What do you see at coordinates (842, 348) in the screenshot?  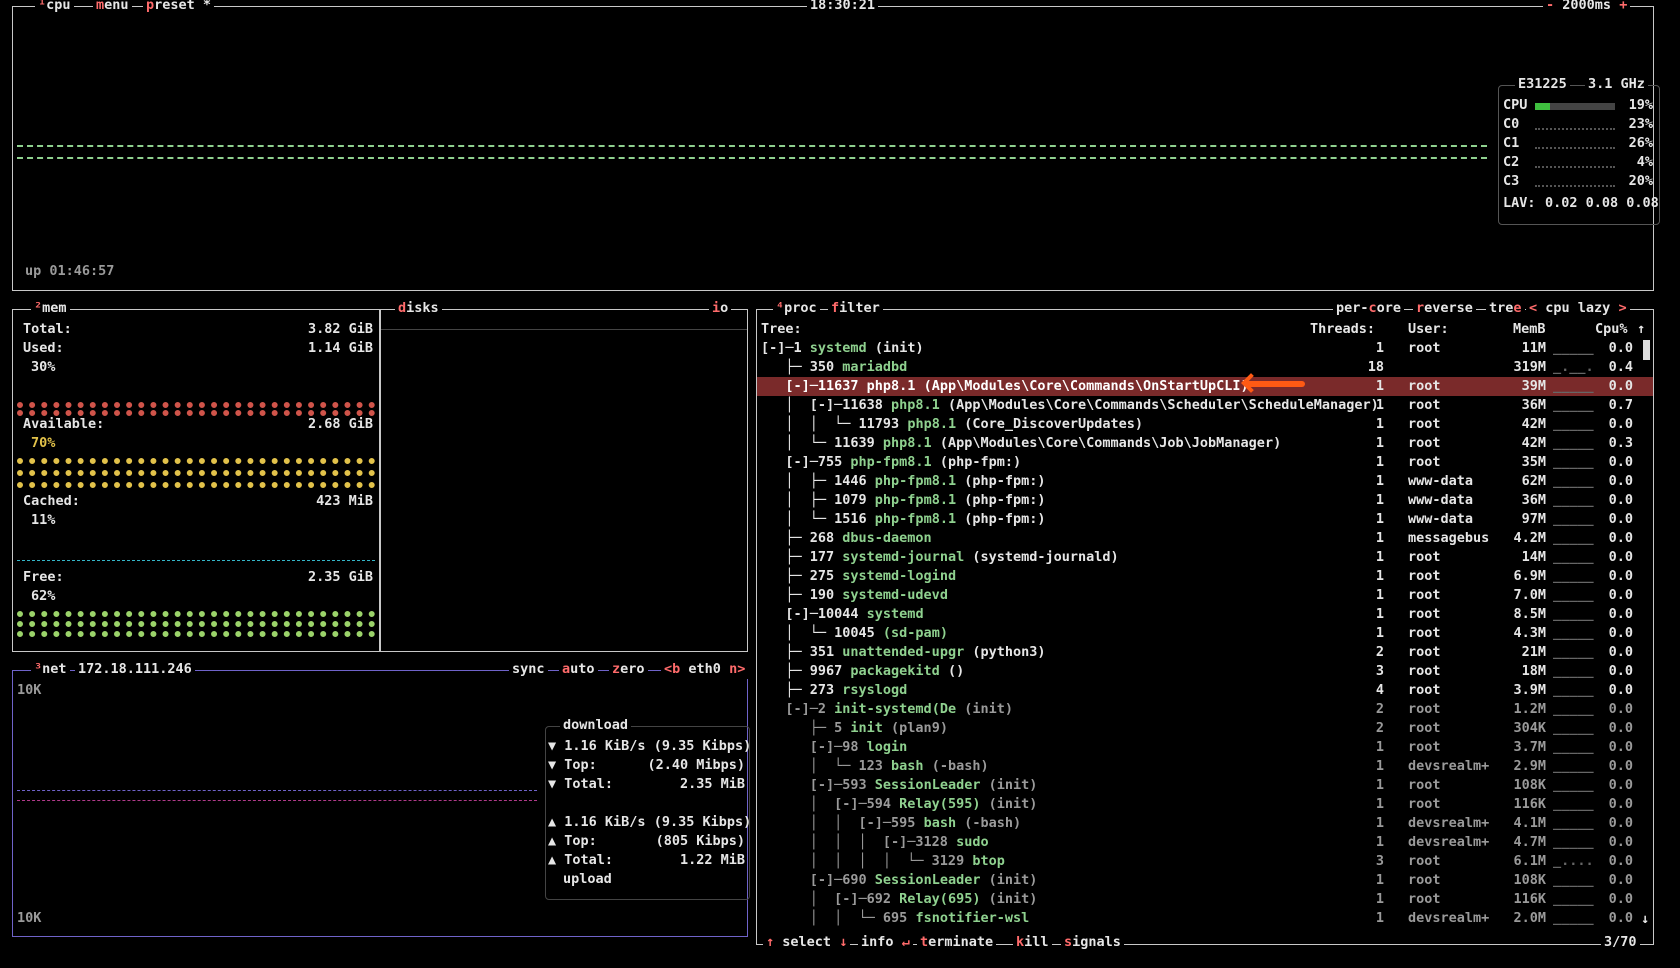 I see `process-tree-cell: [-]─1 systemd (init)` at bounding box center [842, 348].